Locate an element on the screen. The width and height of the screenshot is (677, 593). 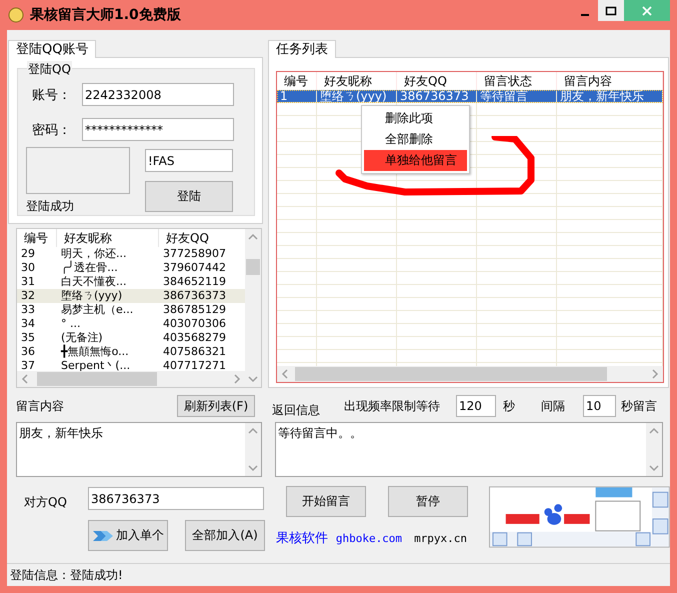
group-title: 登陆QQ is located at coordinates (49, 69).